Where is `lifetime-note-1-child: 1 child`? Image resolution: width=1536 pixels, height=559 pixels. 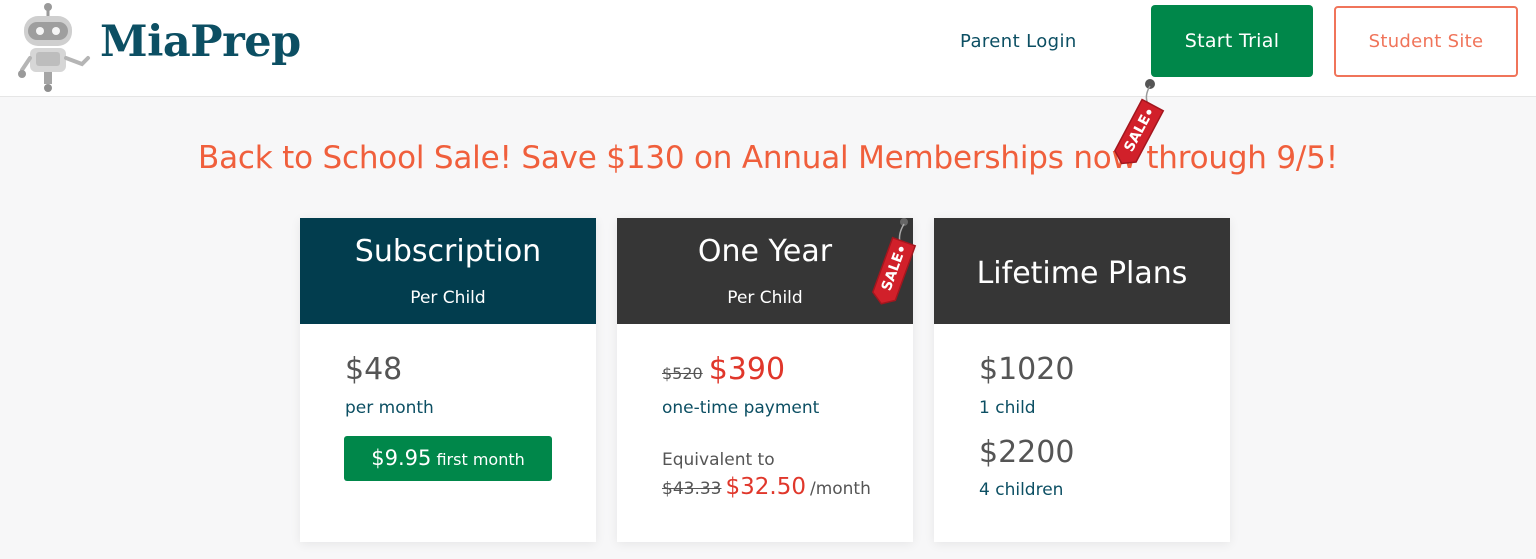
lifetime-note-1-child: 1 child is located at coordinates (1007, 408).